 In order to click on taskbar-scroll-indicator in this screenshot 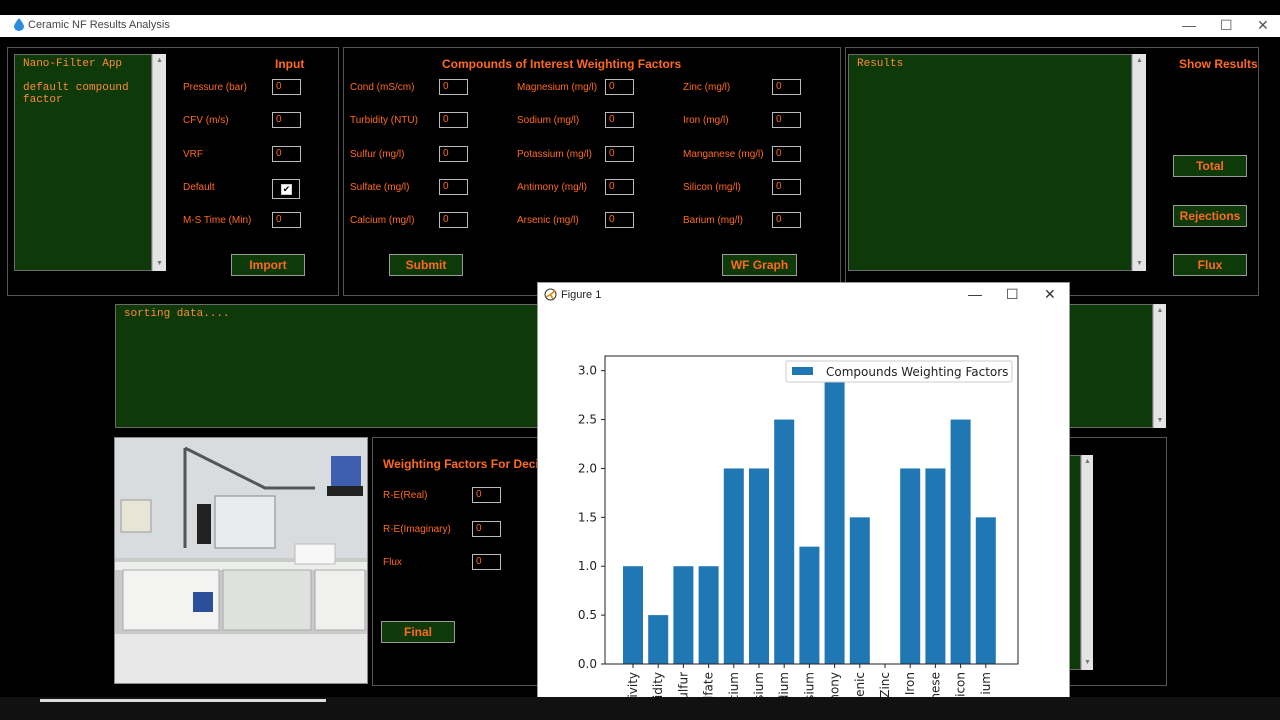, I will do `click(183, 700)`.